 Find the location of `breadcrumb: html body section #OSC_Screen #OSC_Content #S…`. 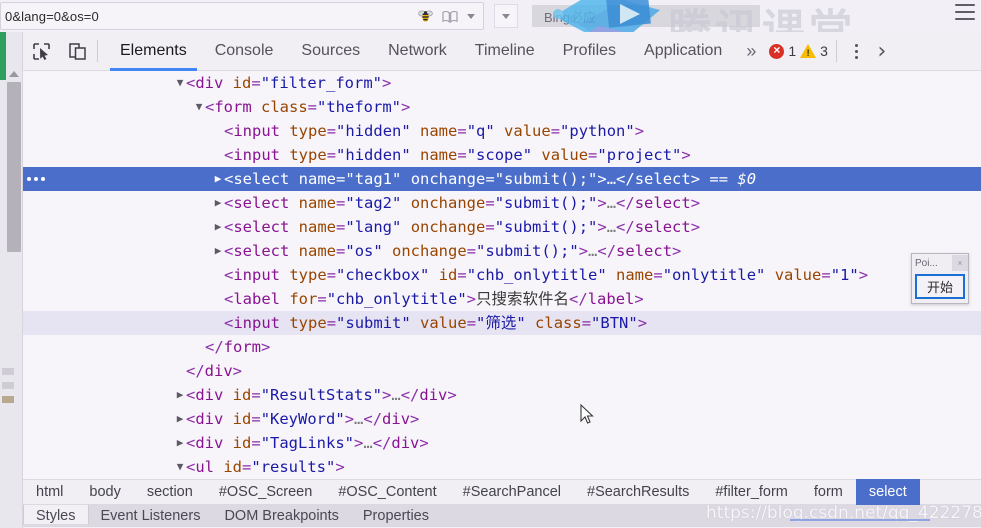

breadcrumb: html body section #OSC_Screen #OSC_Content #S… is located at coordinates (502, 492).